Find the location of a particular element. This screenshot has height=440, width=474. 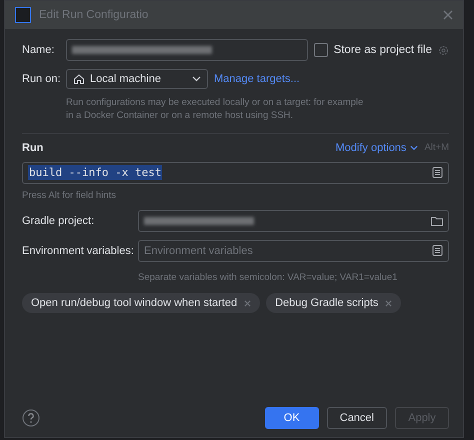

hint-text: Press Alt for field hints is located at coordinates (69, 196).